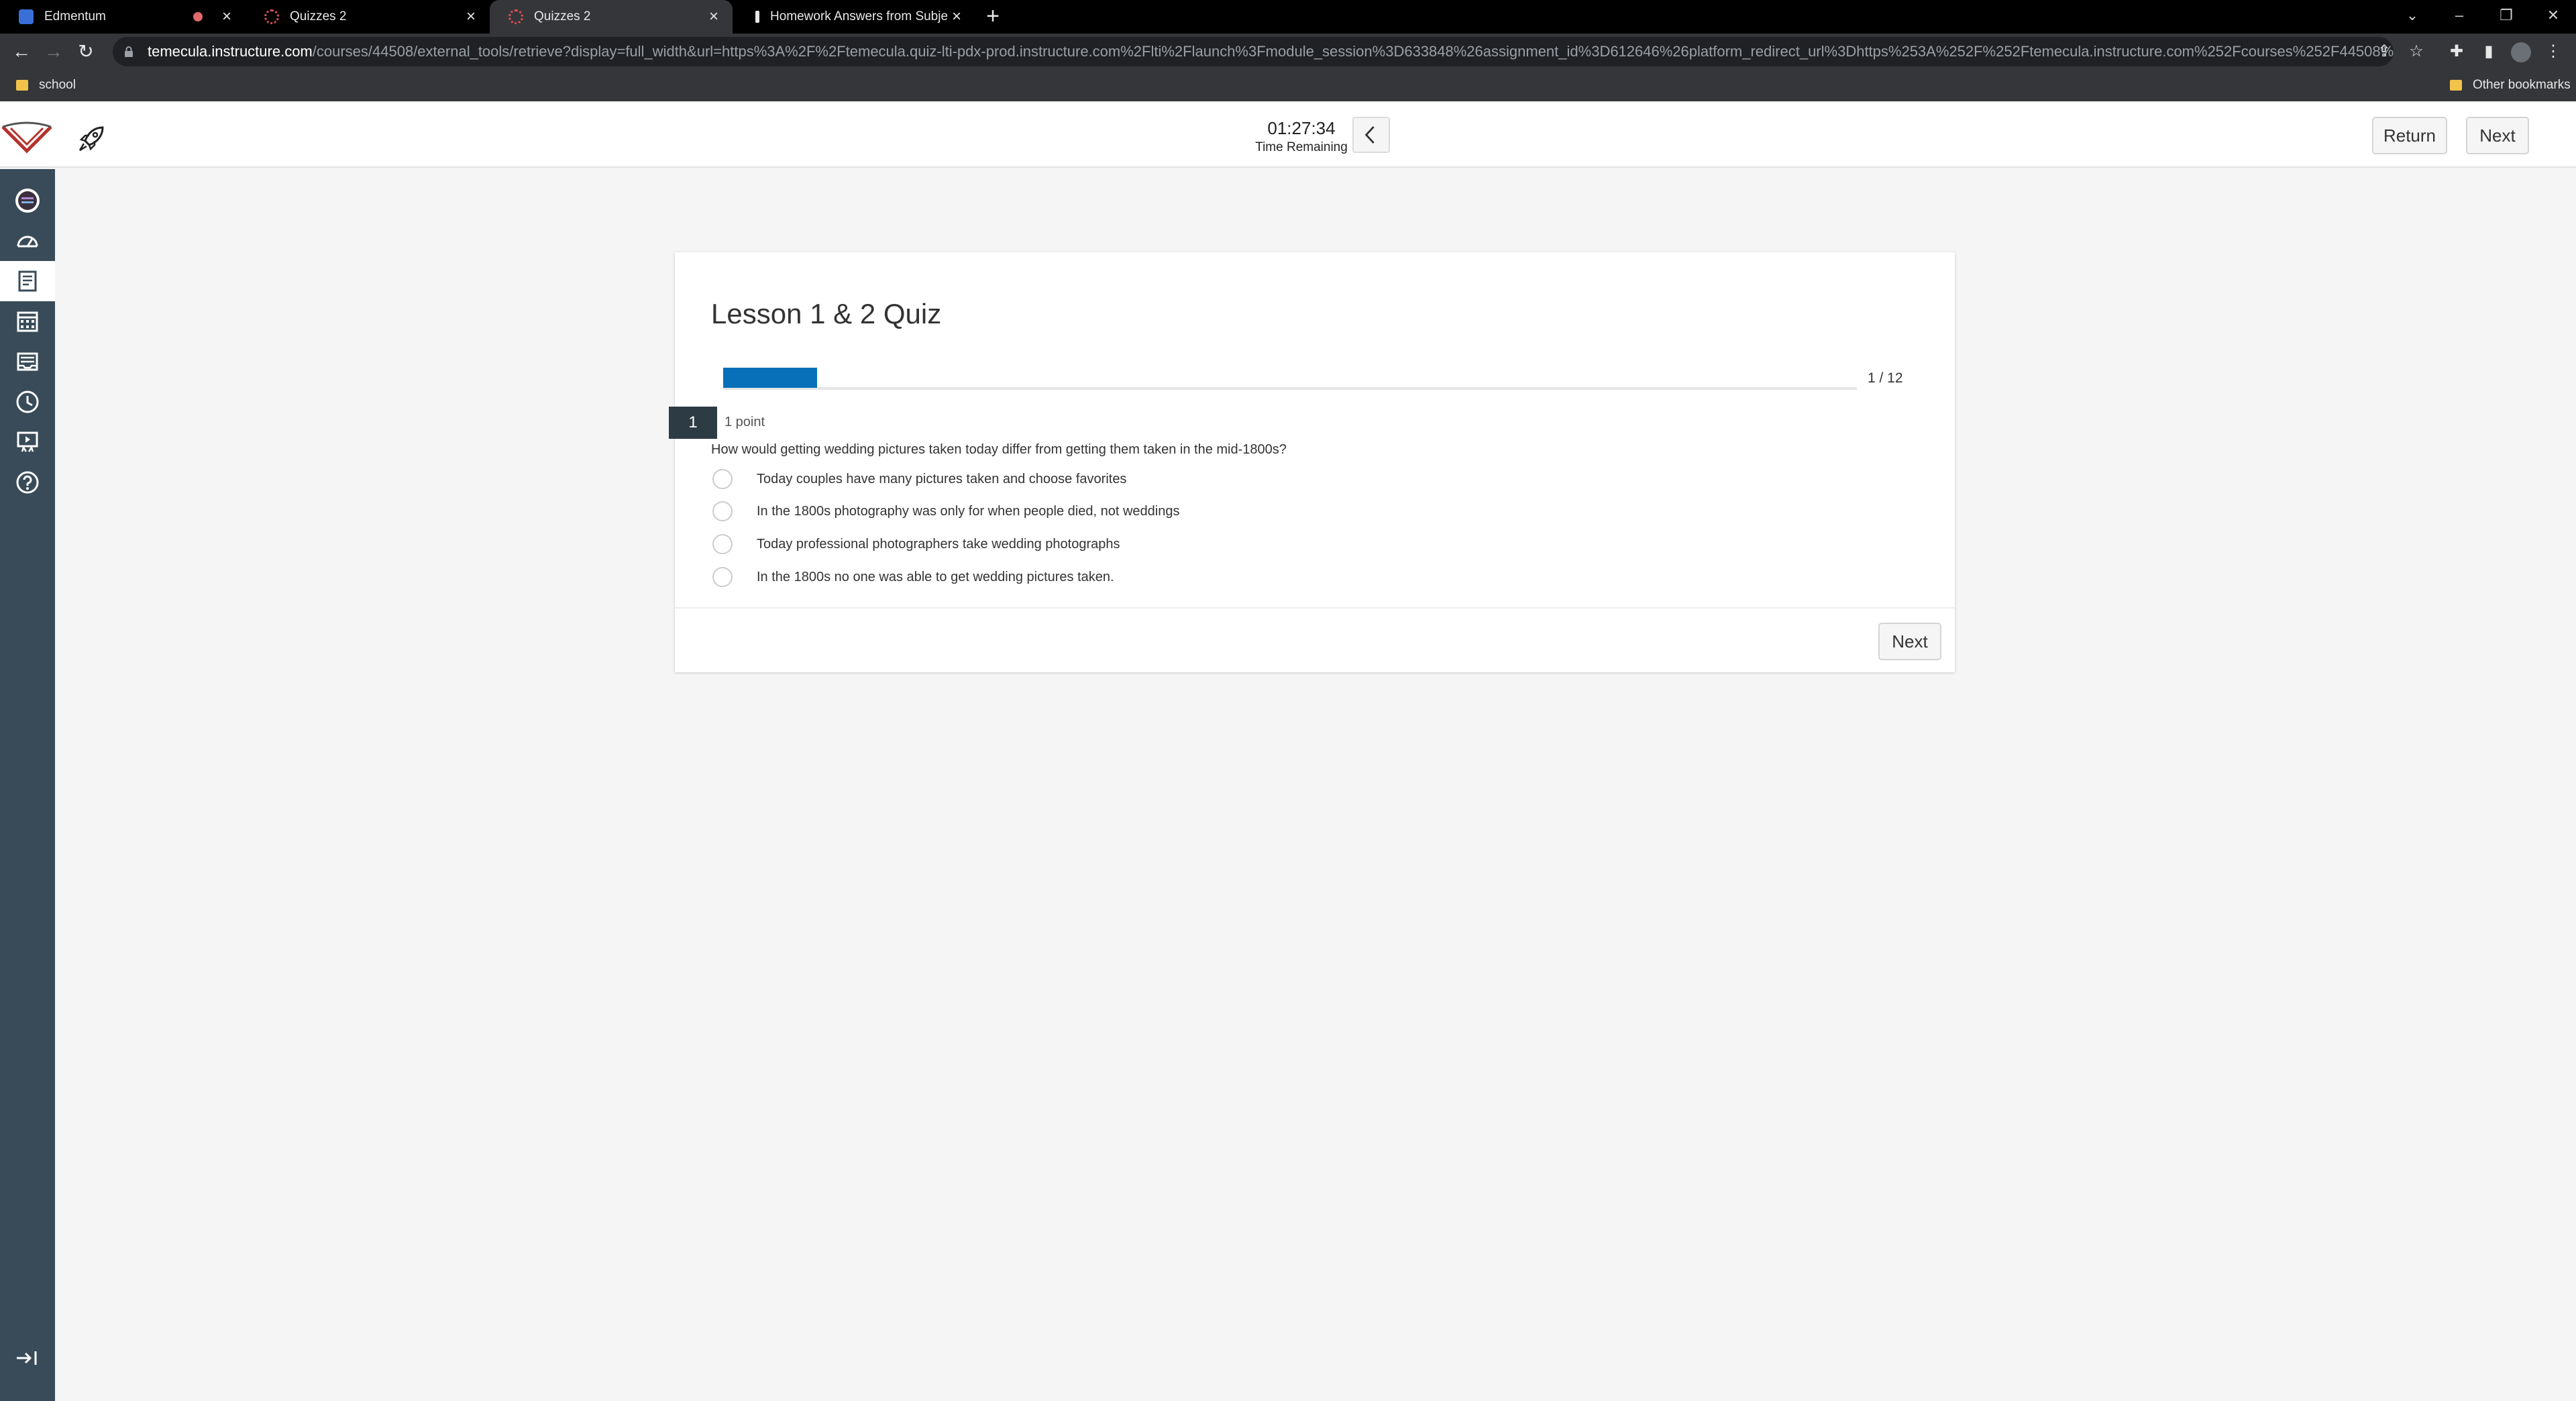 The image size is (2576, 1401). I want to click on bookmark-label: Other bookmarks, so click(2522, 85).